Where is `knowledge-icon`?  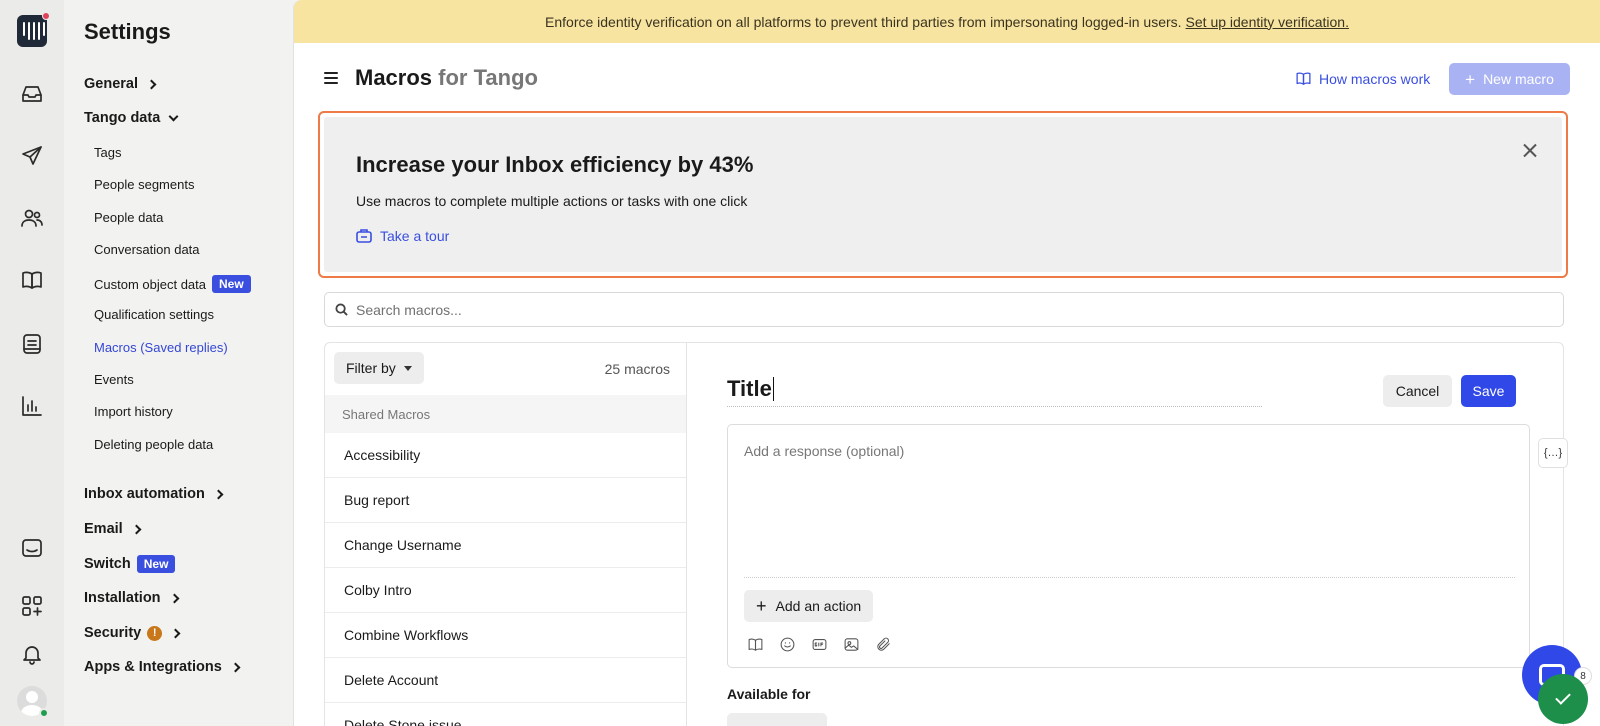 knowledge-icon is located at coordinates (32, 280).